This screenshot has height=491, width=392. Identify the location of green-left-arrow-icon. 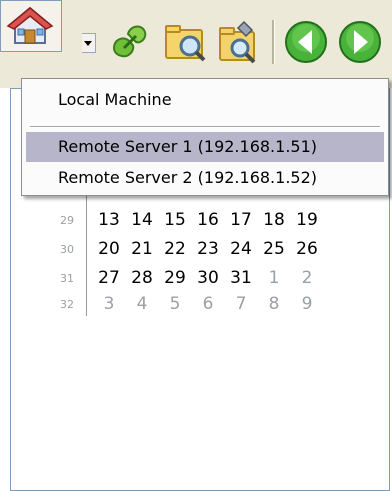
(306, 42).